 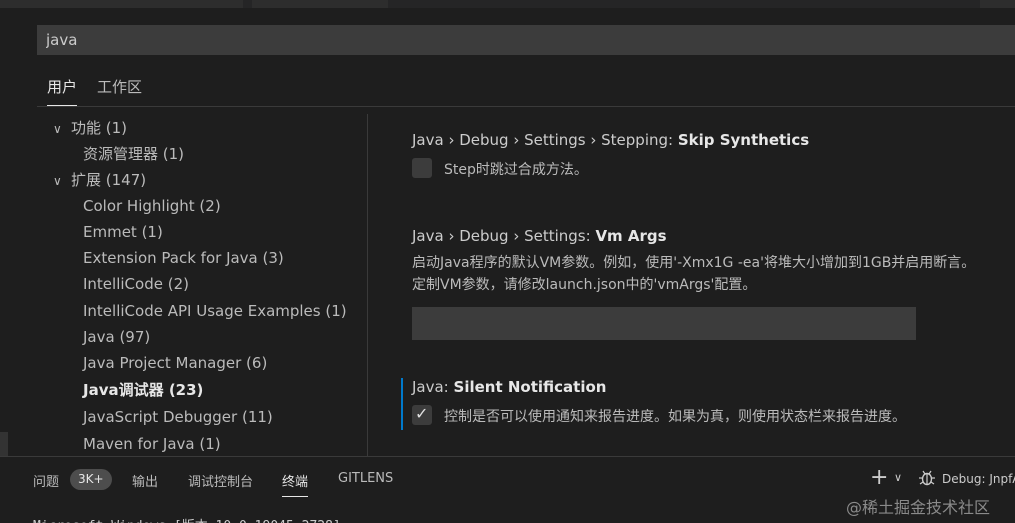 What do you see at coordinates (133, 154) in the screenshot?
I see `toc-item-explorer: 资源管理器 (1)` at bounding box center [133, 154].